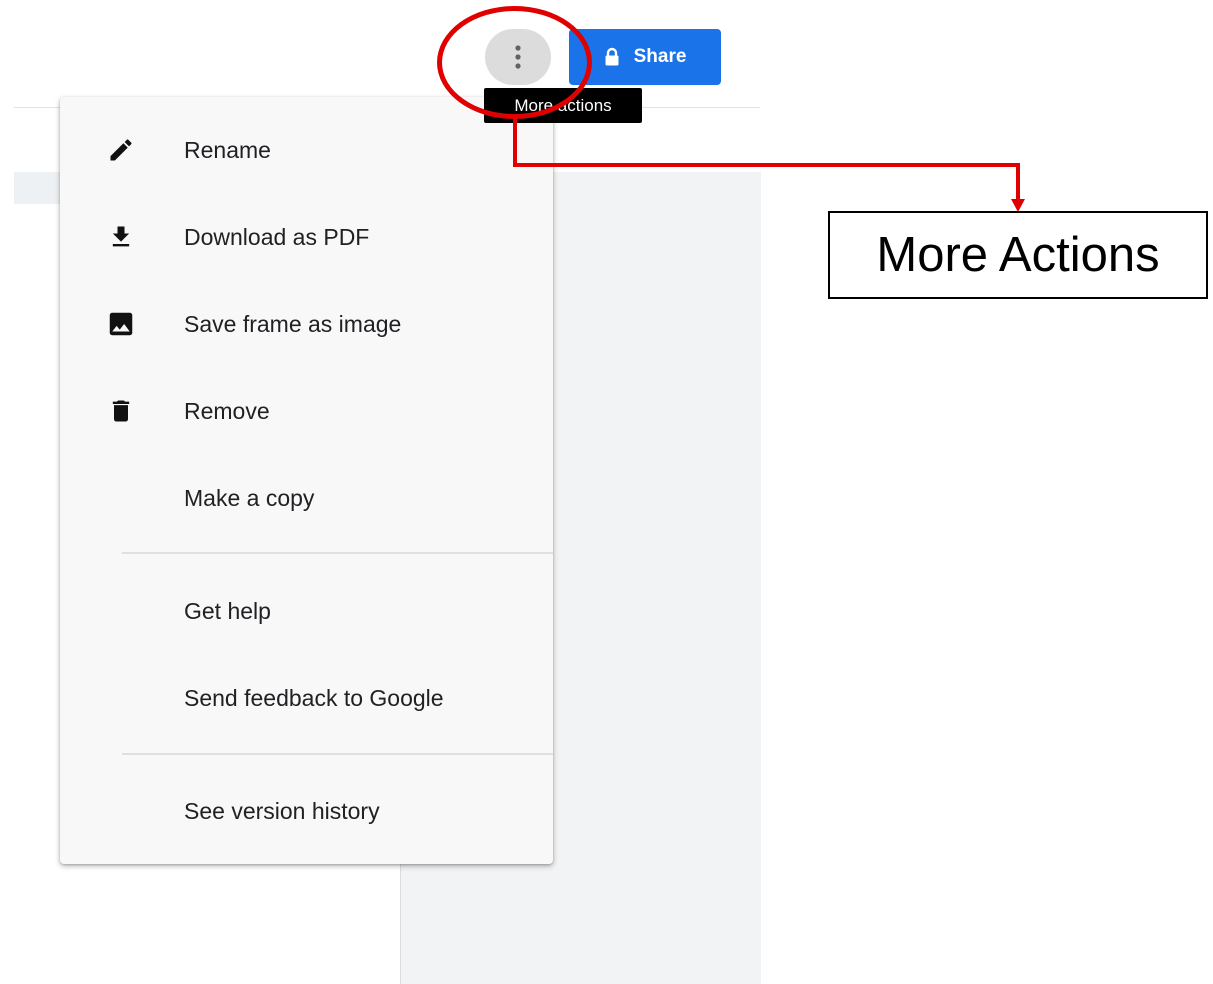 Image resolution: width=1213 pixels, height=984 pixels. I want to click on menu-item-version-history: See version history, so click(306, 811).